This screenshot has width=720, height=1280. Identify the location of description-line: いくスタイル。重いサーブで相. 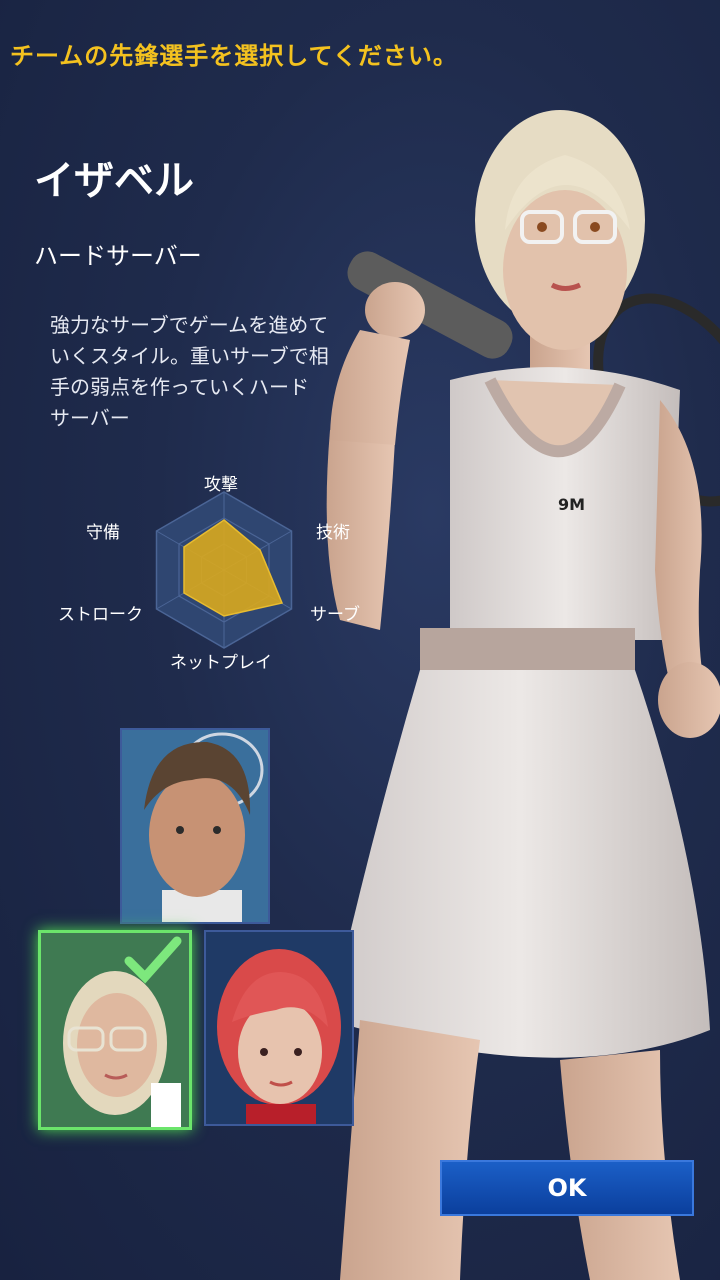
(189, 356).